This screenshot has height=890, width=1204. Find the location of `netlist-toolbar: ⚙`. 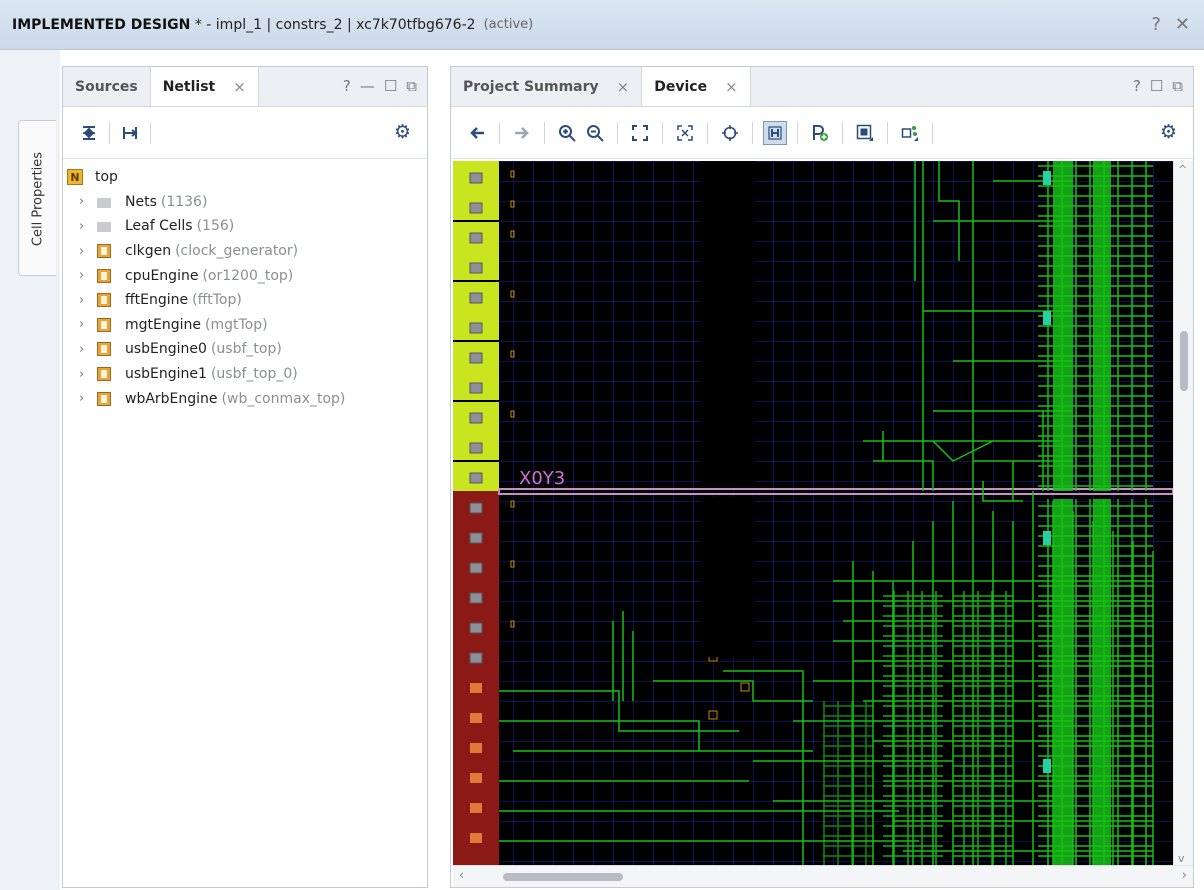

netlist-toolbar: ⚙ is located at coordinates (245, 133).